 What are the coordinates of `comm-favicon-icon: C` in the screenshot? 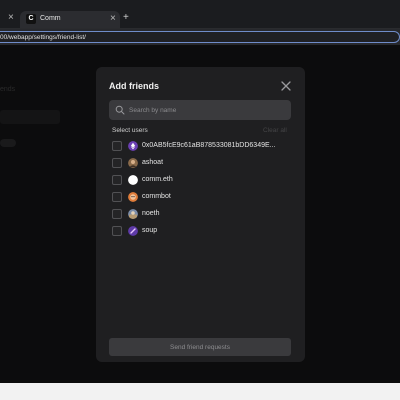 It's located at (31, 19).